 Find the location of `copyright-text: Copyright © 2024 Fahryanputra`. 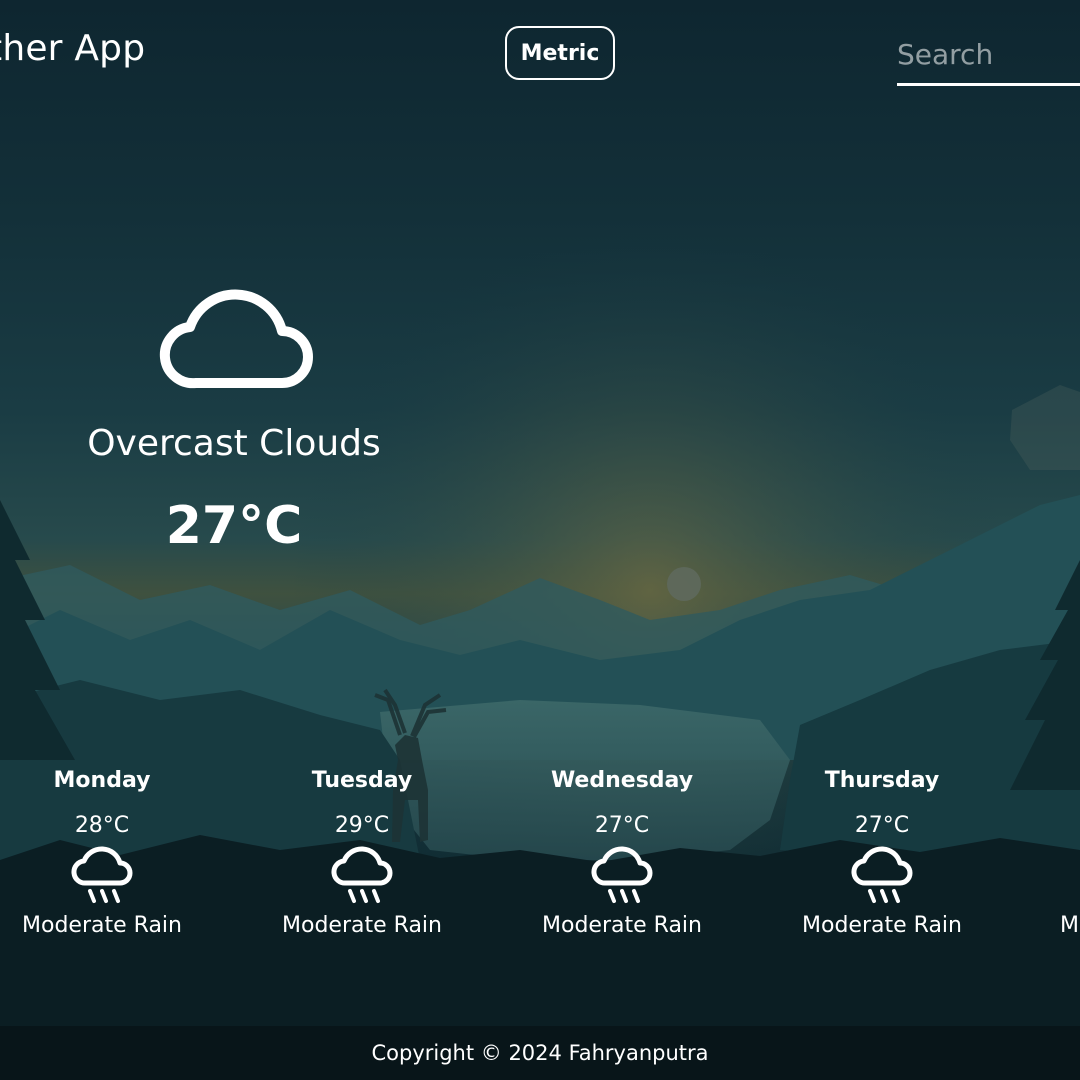

copyright-text: Copyright © 2024 Fahryanputra is located at coordinates (540, 1053).